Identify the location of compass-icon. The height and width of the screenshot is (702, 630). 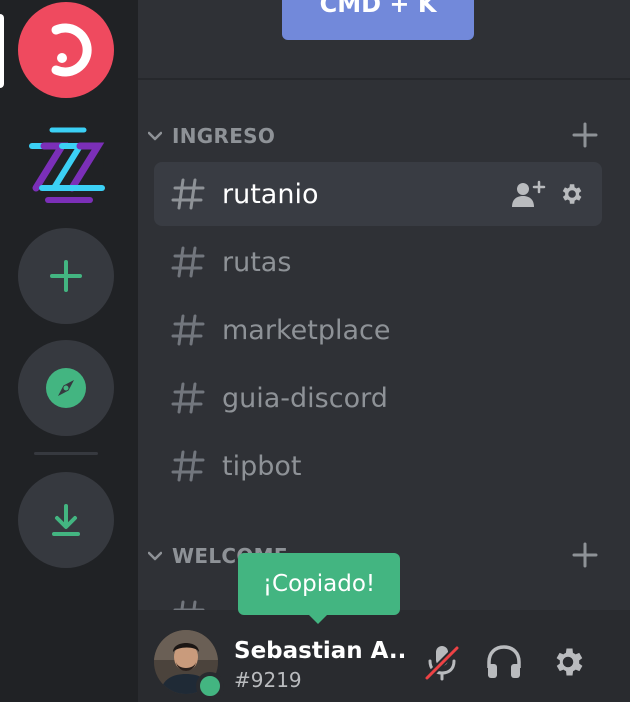
(66, 388).